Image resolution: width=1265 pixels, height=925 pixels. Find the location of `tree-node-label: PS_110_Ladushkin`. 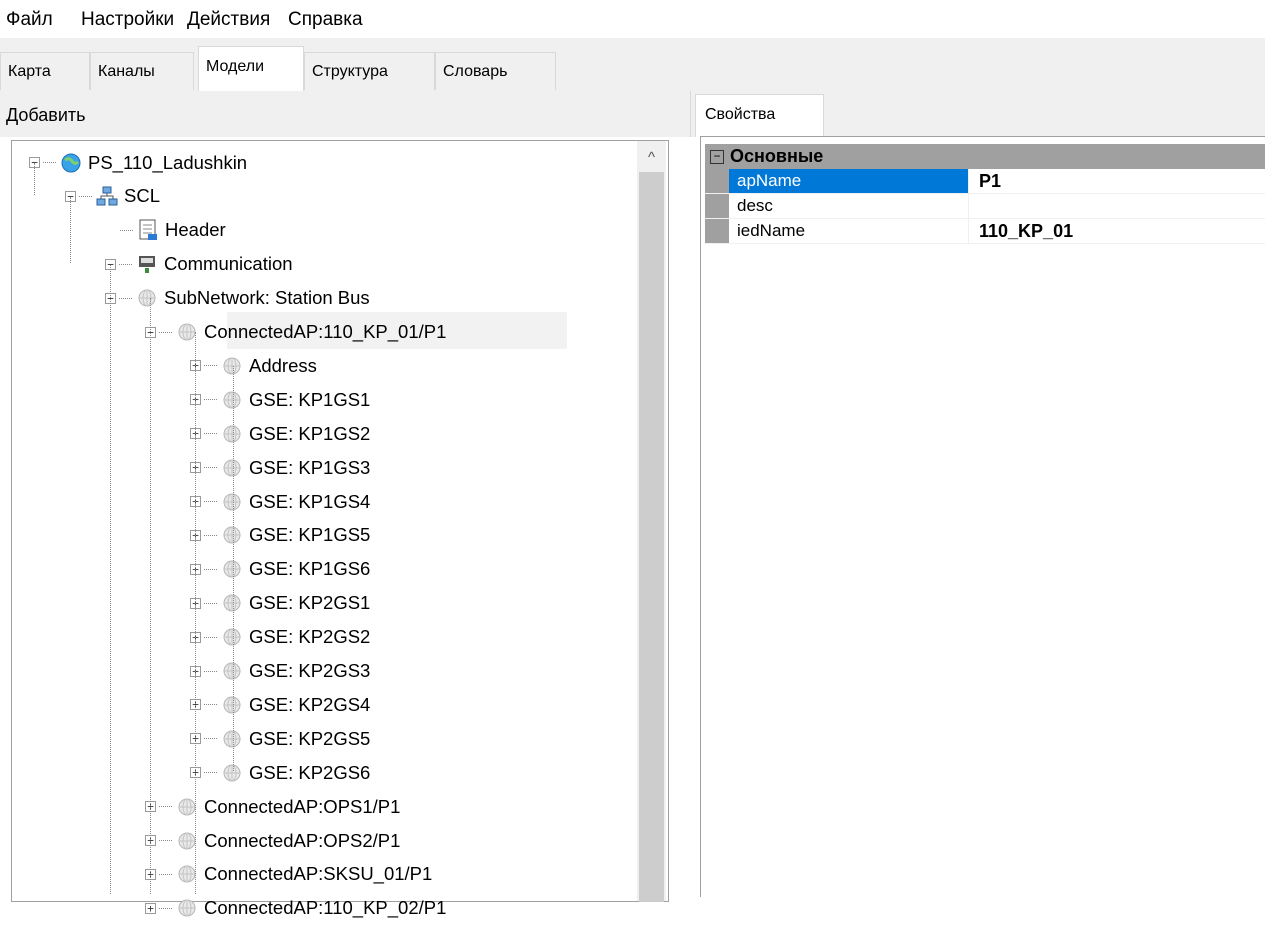

tree-node-label: PS_110_Ladushkin is located at coordinates (168, 162).